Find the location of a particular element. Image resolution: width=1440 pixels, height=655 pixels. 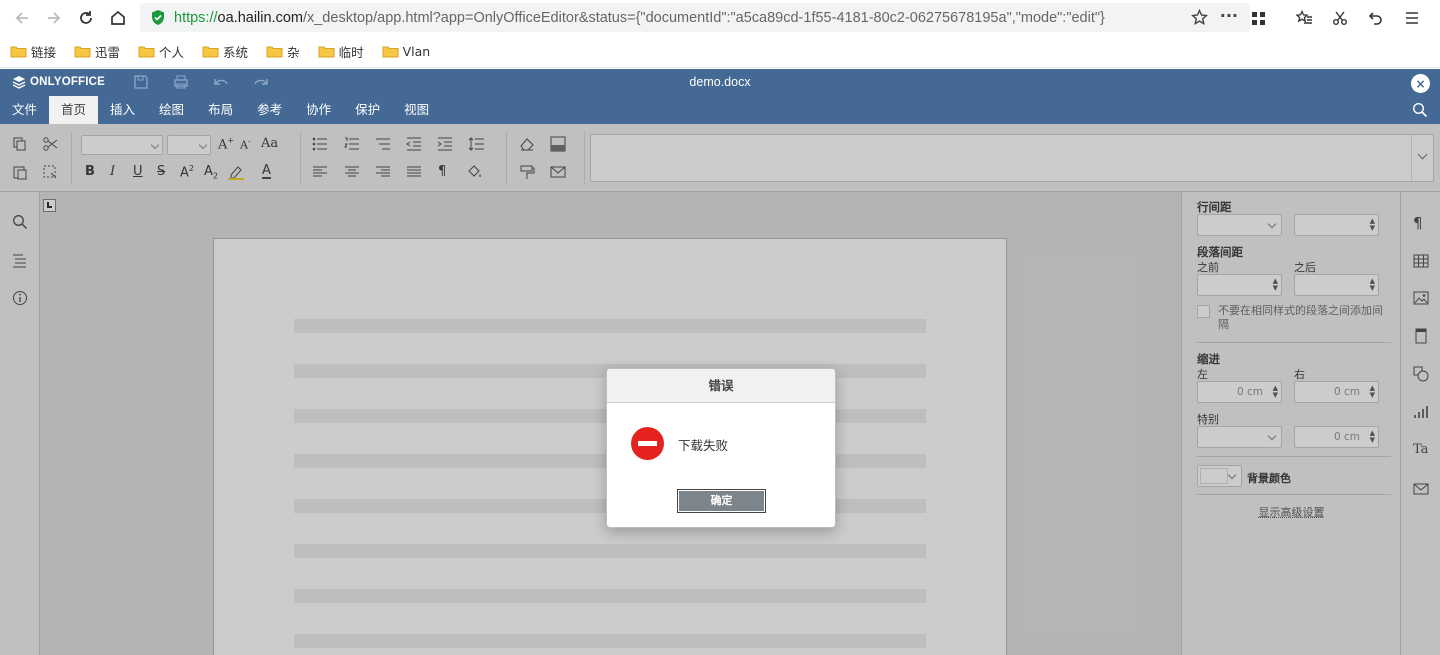

tab-references: 参考 is located at coordinates (269, 110).